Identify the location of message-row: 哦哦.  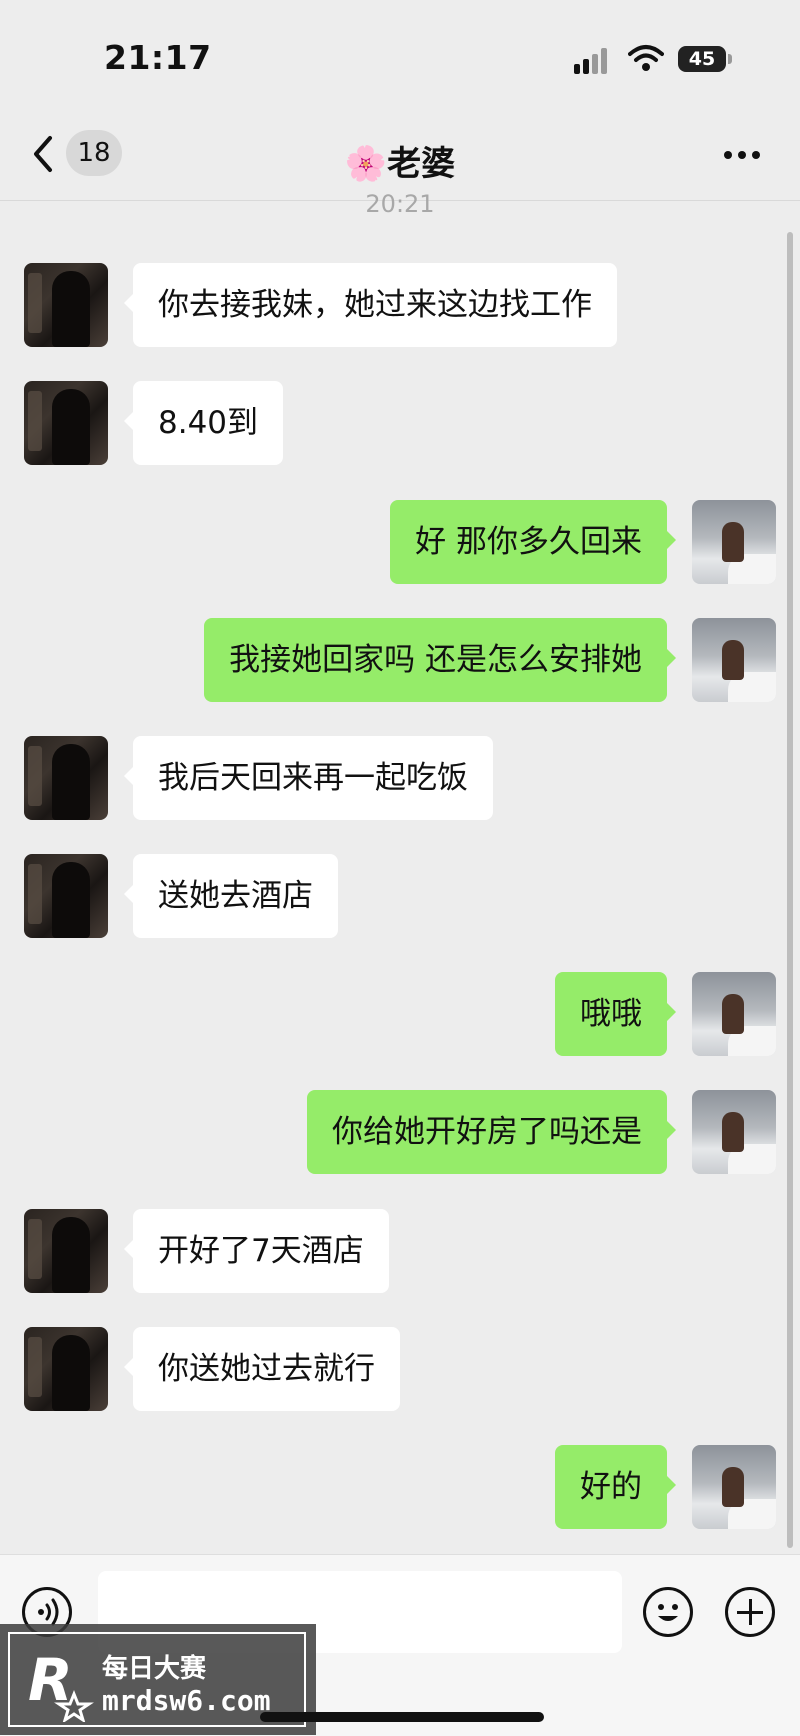
(400, 1014).